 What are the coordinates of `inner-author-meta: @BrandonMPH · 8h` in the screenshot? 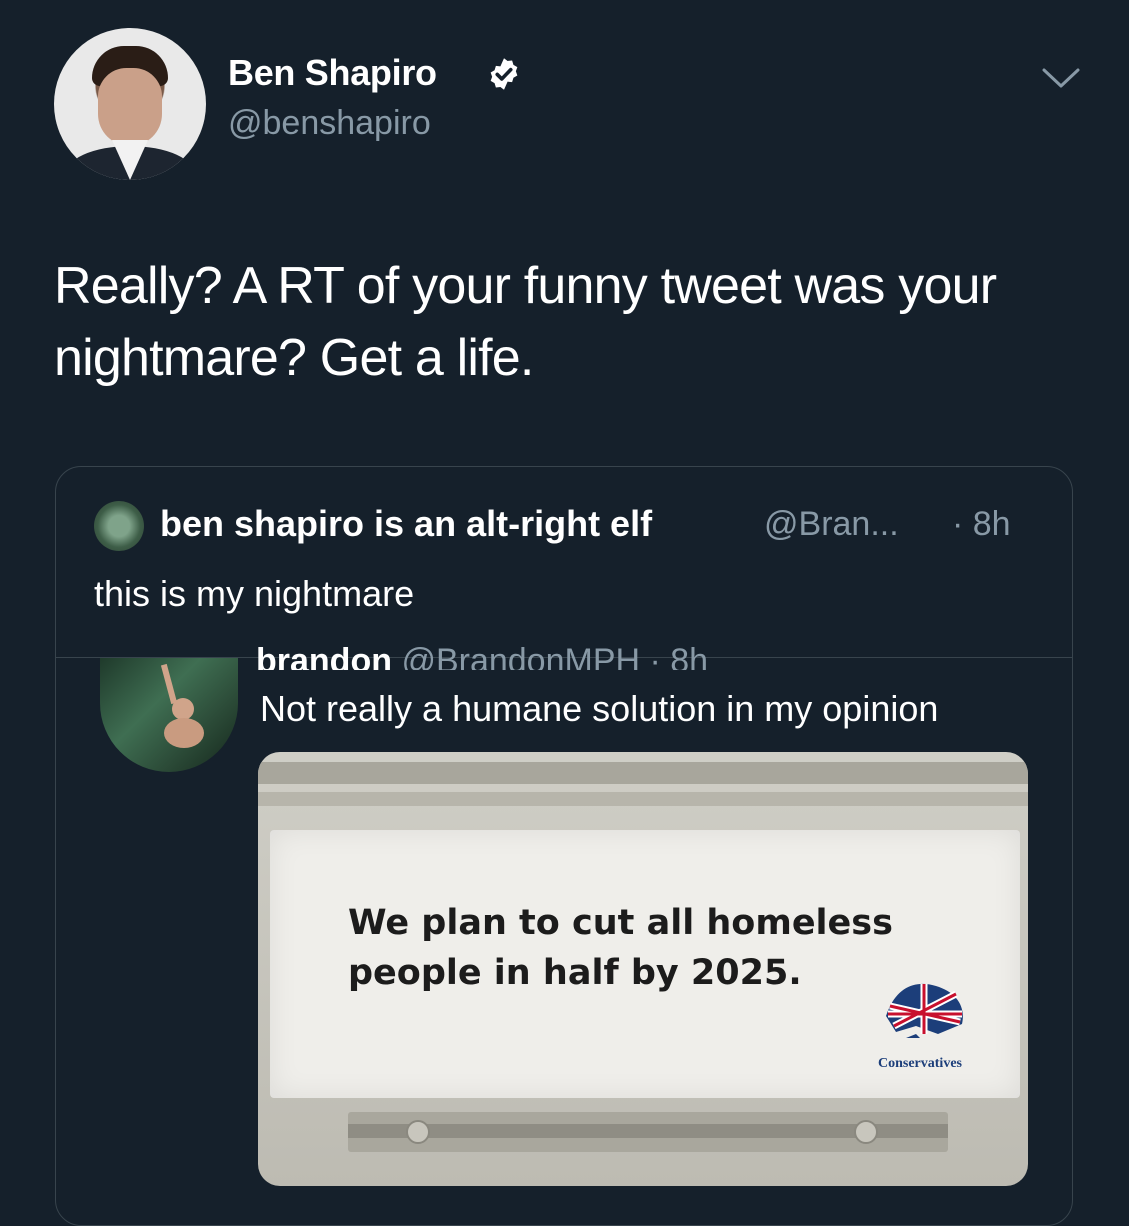 It's located at (555, 657).